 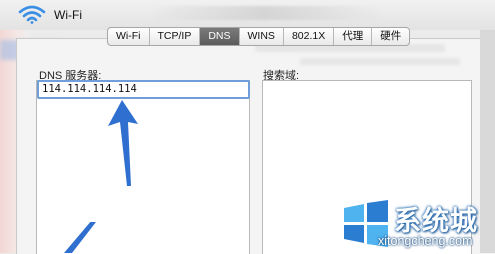 I want to click on title-bar: Wi-Fi, so click(x=247, y=15).